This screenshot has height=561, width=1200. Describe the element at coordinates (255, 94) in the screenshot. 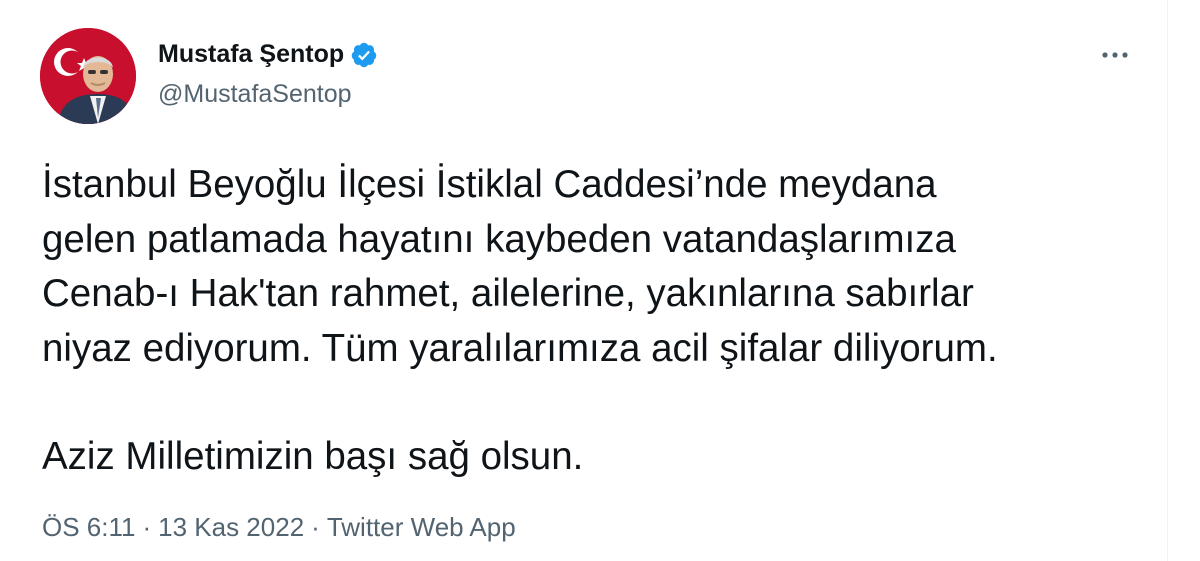

I see `author-handle: @MustafaSentop` at that location.